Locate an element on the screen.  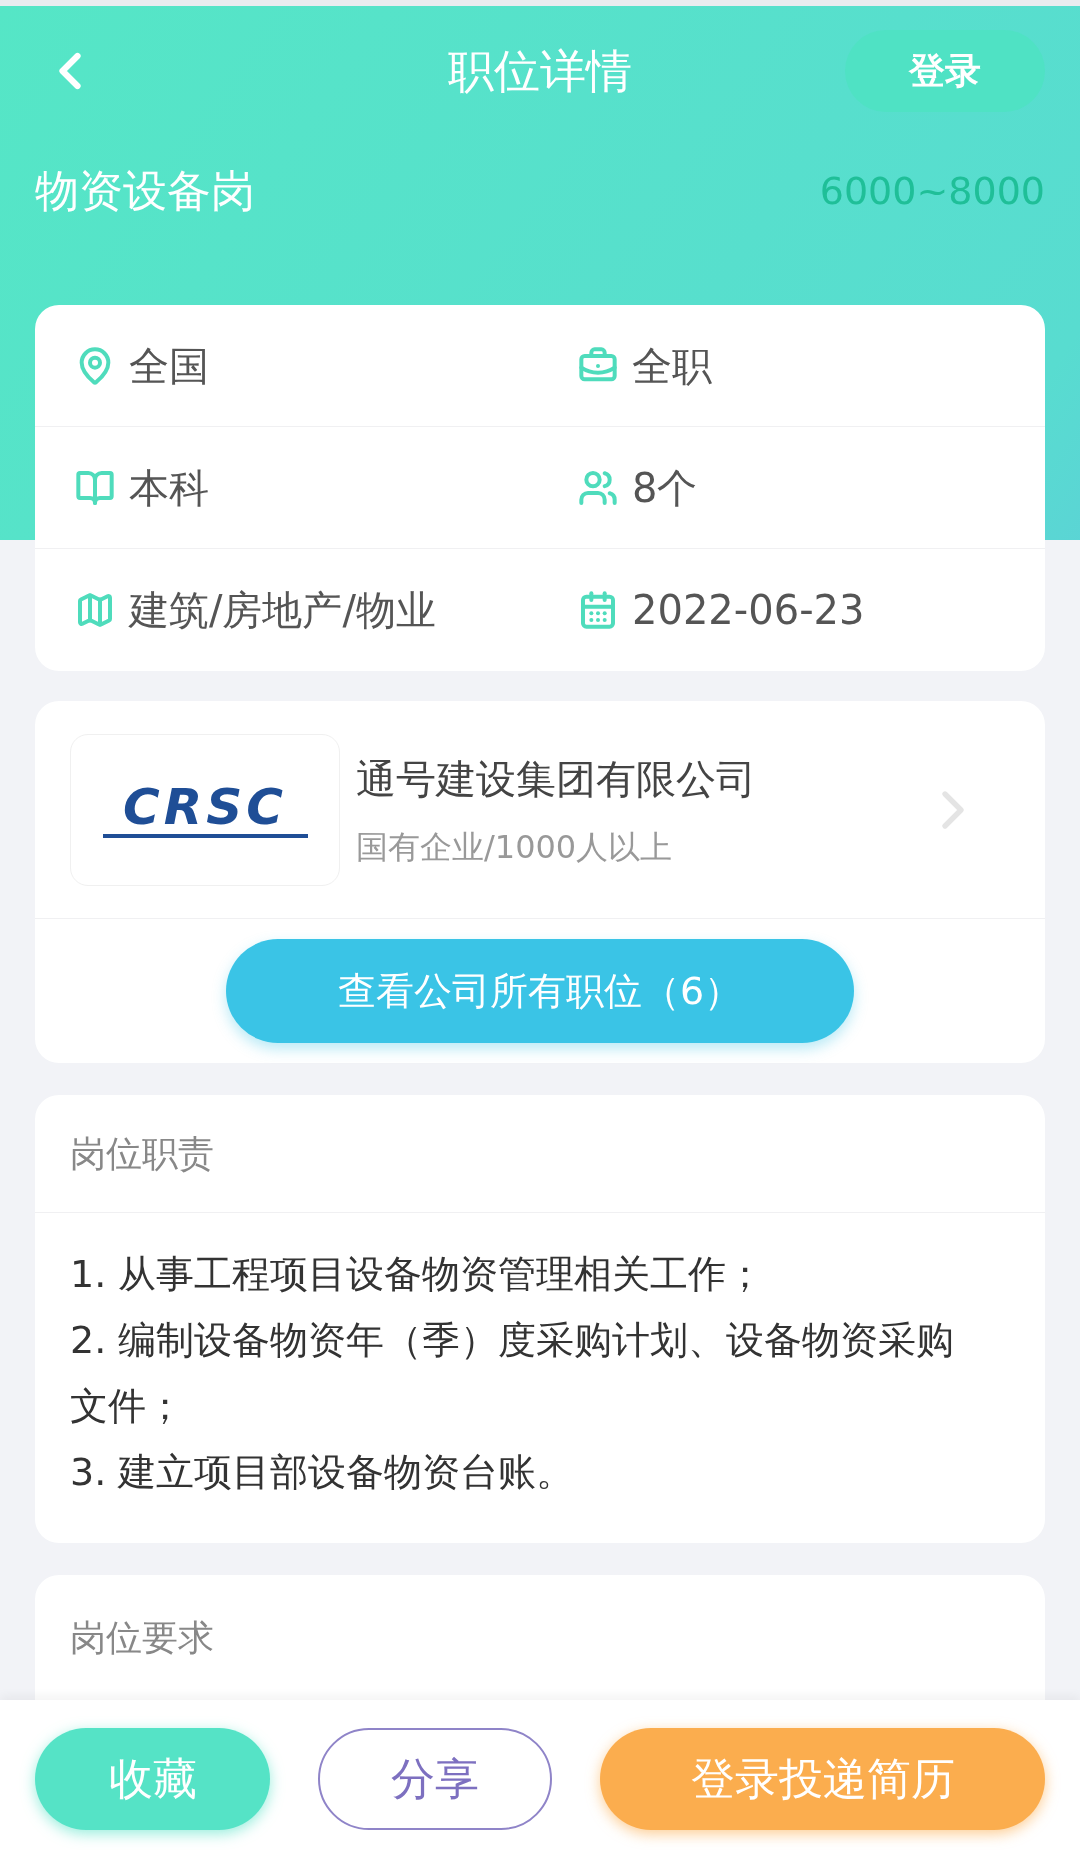
job-title: 物资设备岗 is located at coordinates (145, 191).